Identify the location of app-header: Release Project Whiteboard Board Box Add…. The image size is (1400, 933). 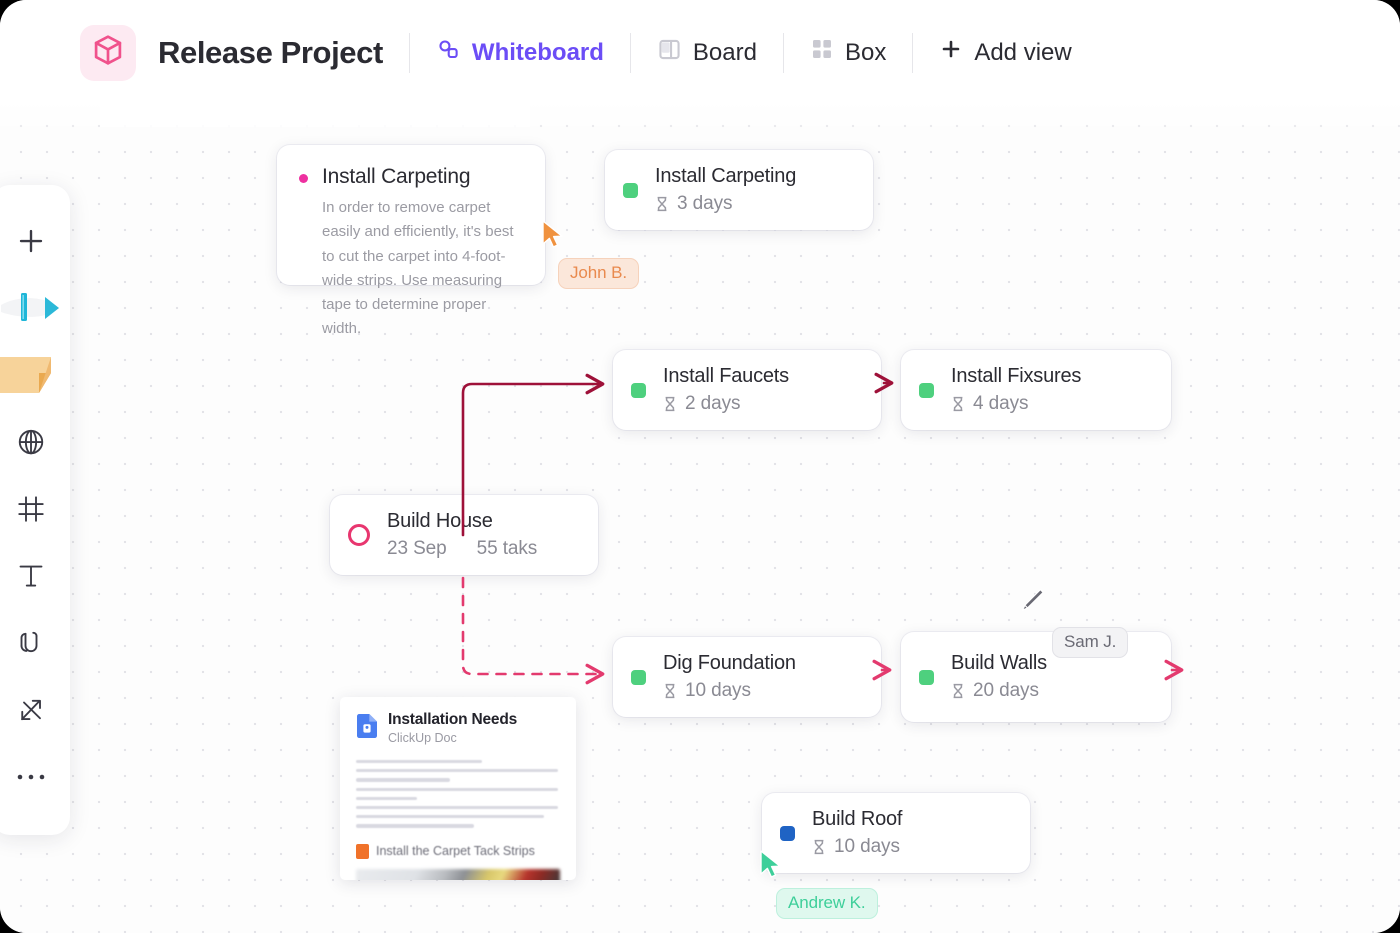
(700, 52).